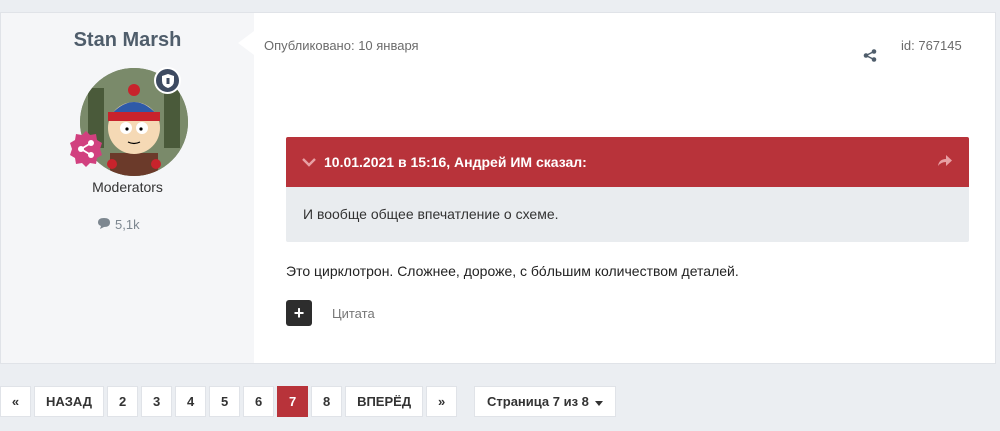 This screenshot has height=431, width=1000. Describe the element at coordinates (931, 45) in the screenshot. I see `post-id: id: 767145` at that location.